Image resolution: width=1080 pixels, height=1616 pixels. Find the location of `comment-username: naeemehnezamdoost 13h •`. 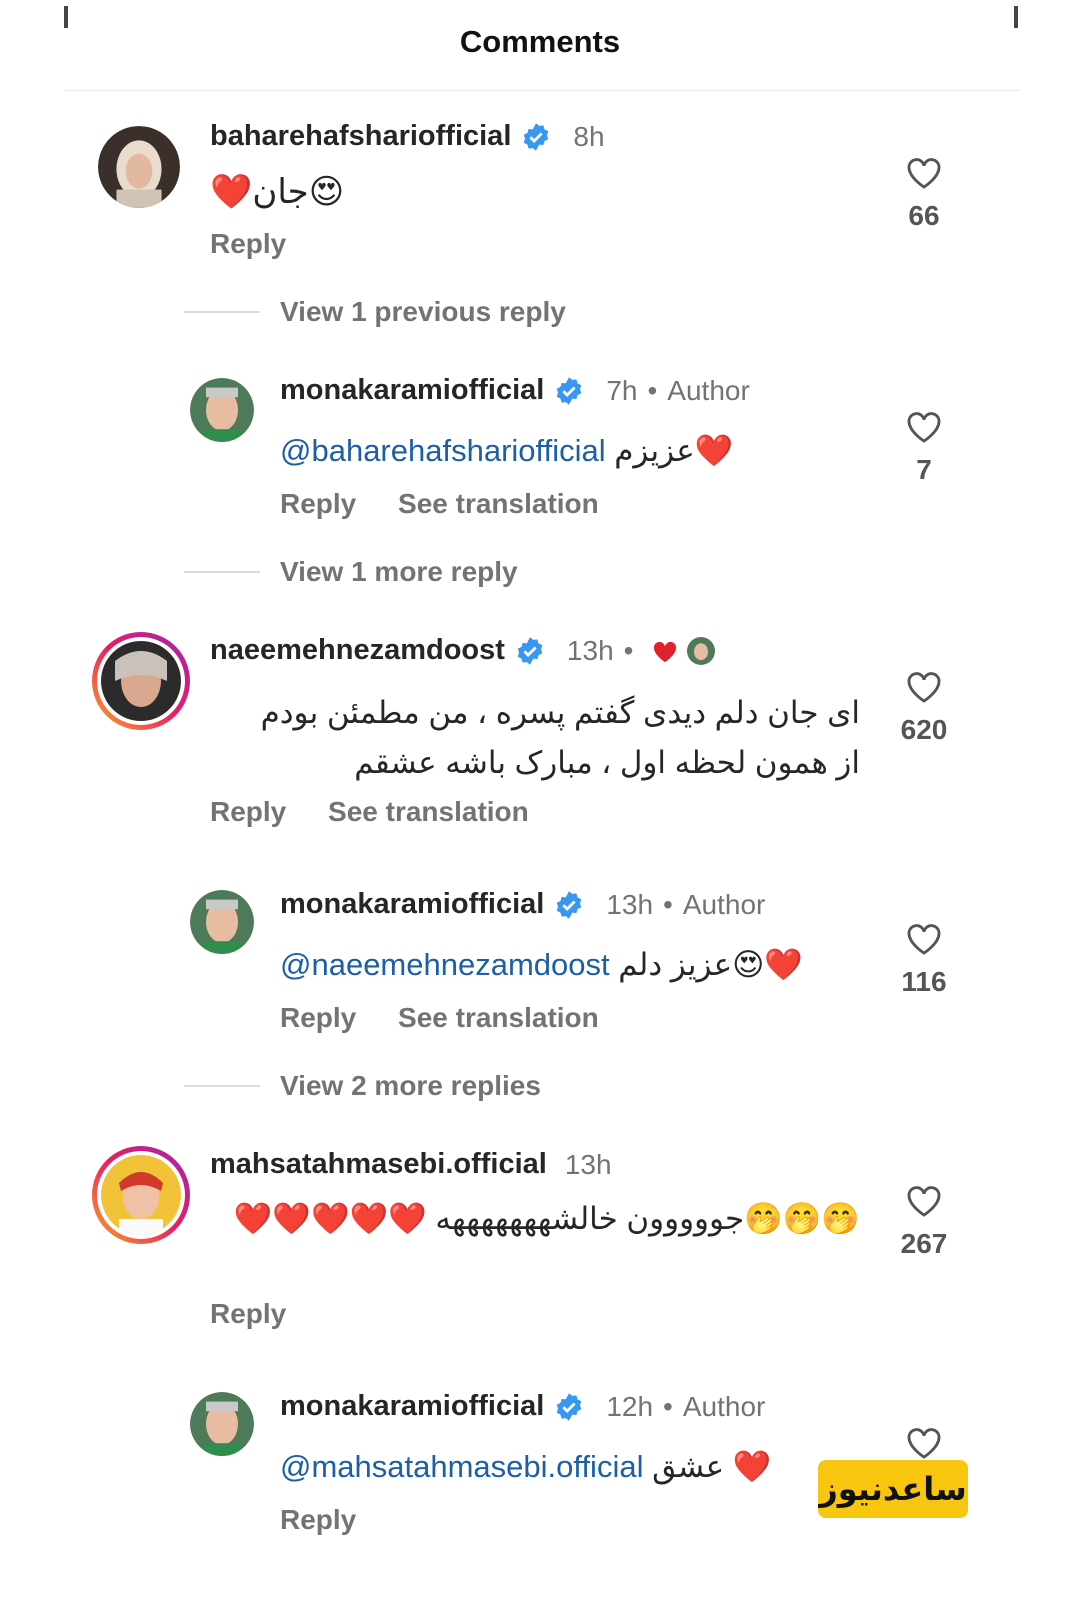

comment-username: naeemehnezamdoost 13h • is located at coordinates (463, 650).